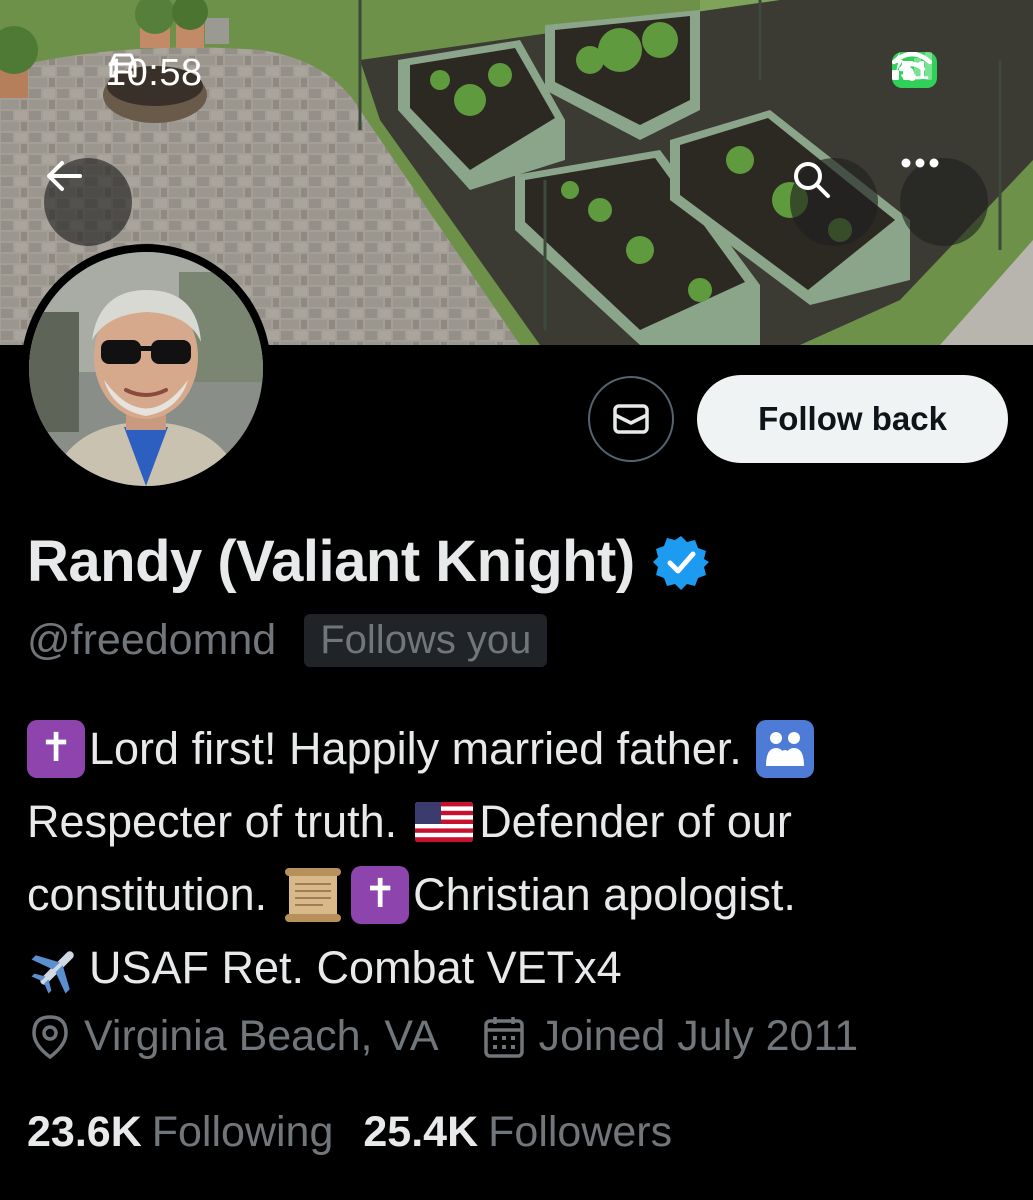 The height and width of the screenshot is (1200, 1033). What do you see at coordinates (64, 176) in the screenshot?
I see `back-arrow-icon` at bounding box center [64, 176].